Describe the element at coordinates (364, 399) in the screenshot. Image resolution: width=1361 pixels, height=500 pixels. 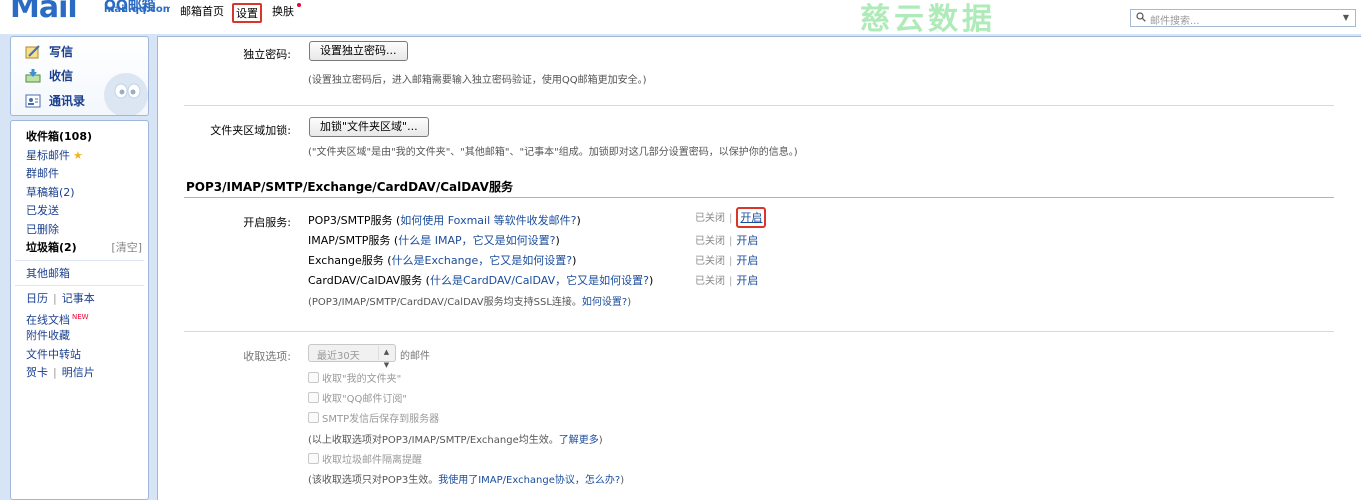
I see `checkbox-label: 收取"QQ邮件订阅"` at that location.